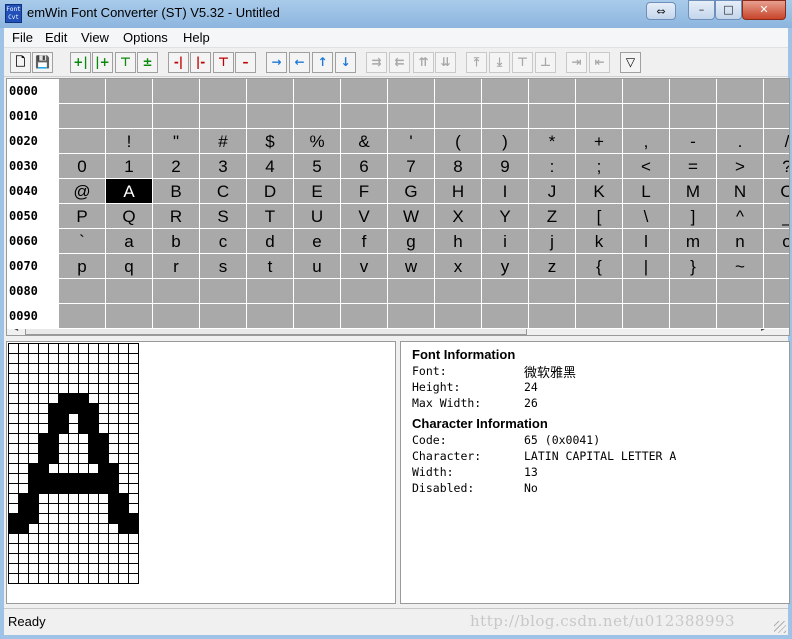  What do you see at coordinates (458, 216) in the screenshot?
I see `char-cell: X` at bounding box center [458, 216].